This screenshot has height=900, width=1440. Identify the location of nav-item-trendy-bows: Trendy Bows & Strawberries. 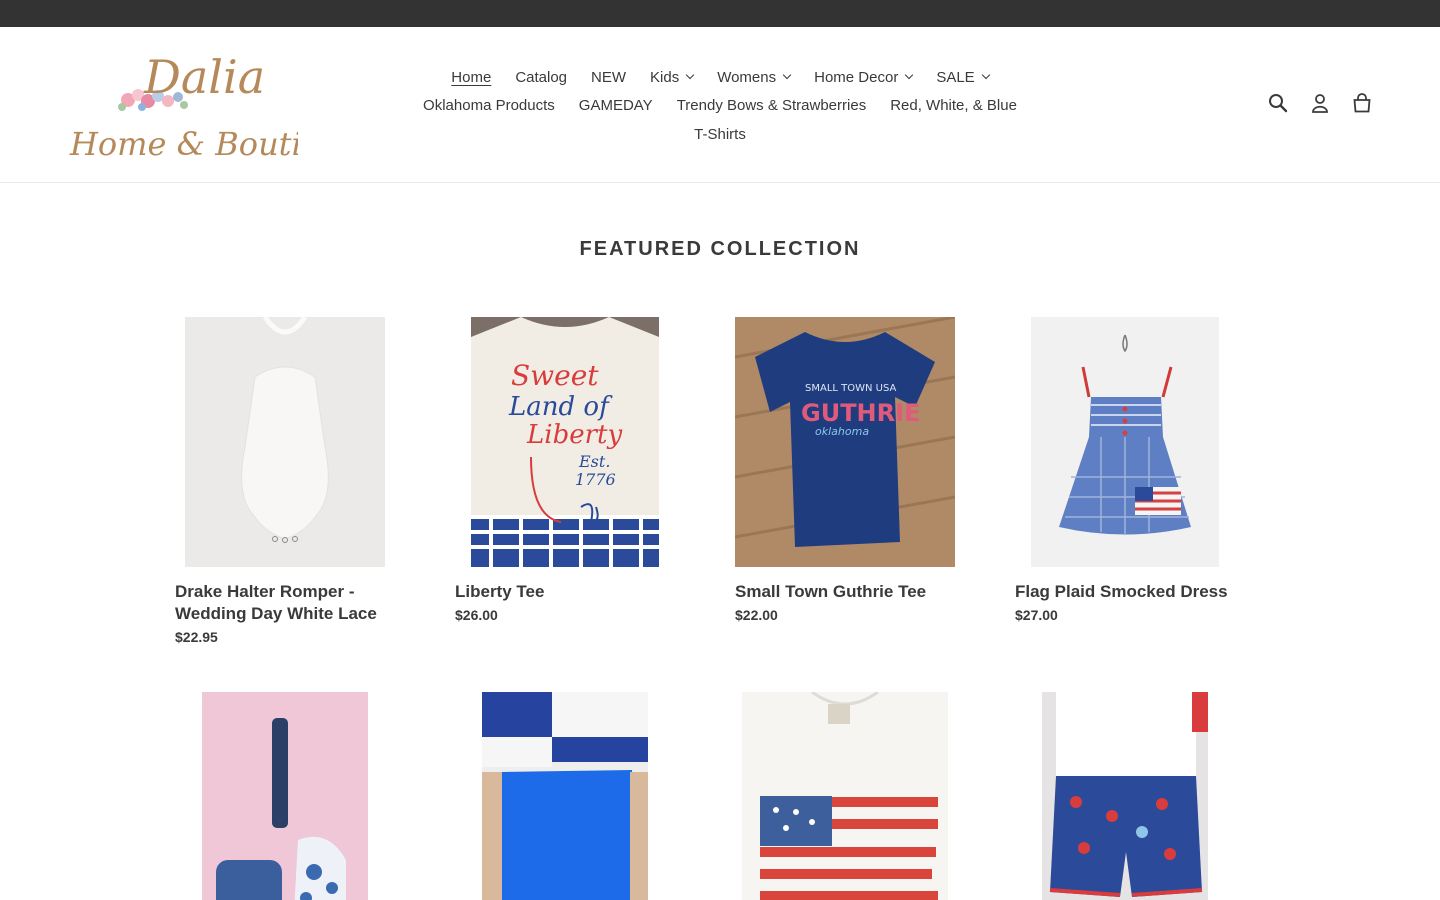
(772, 105).